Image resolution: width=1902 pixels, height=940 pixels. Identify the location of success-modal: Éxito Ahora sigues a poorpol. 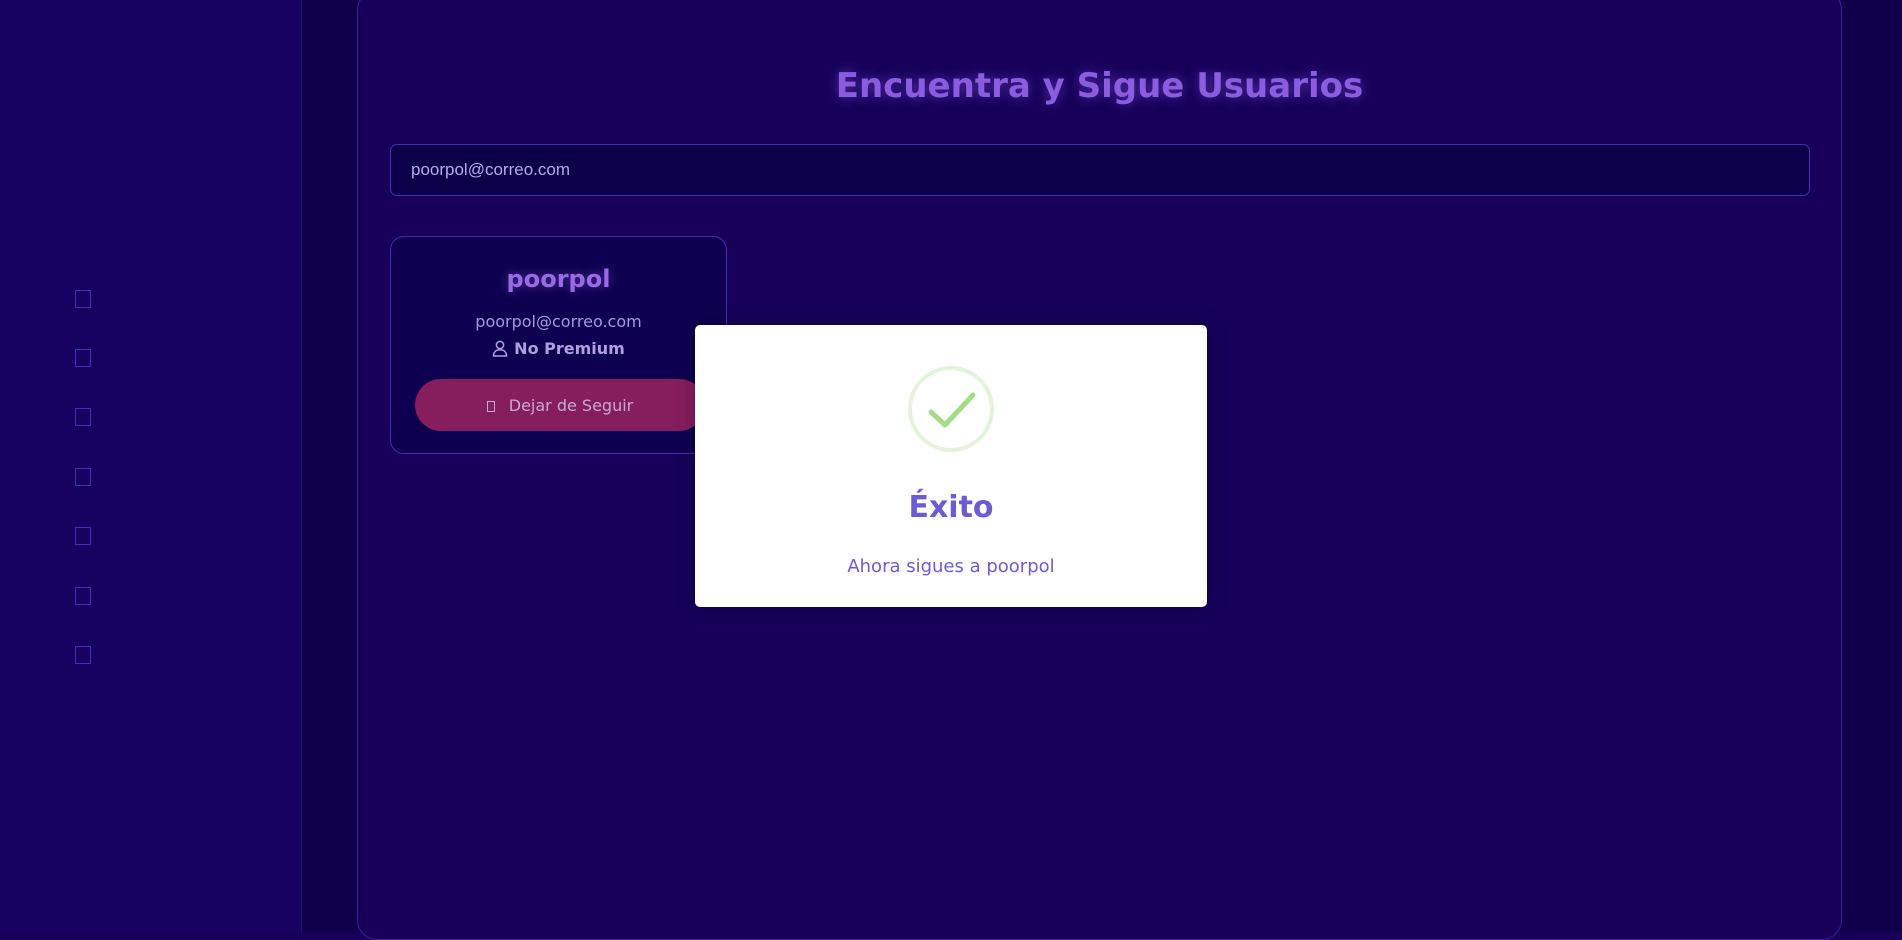
(951, 466).